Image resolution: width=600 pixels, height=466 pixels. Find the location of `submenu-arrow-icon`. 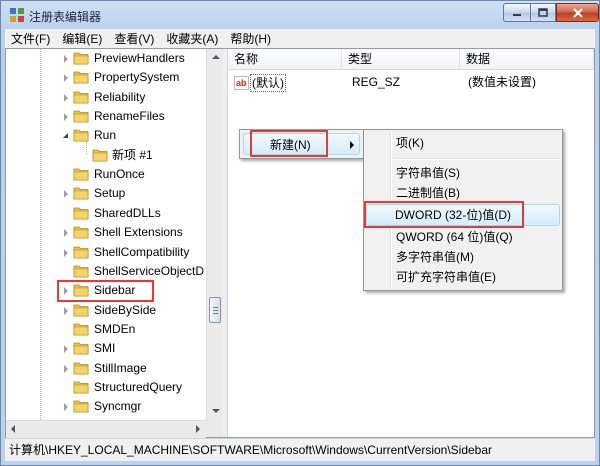

submenu-arrow-icon is located at coordinates (352, 145).